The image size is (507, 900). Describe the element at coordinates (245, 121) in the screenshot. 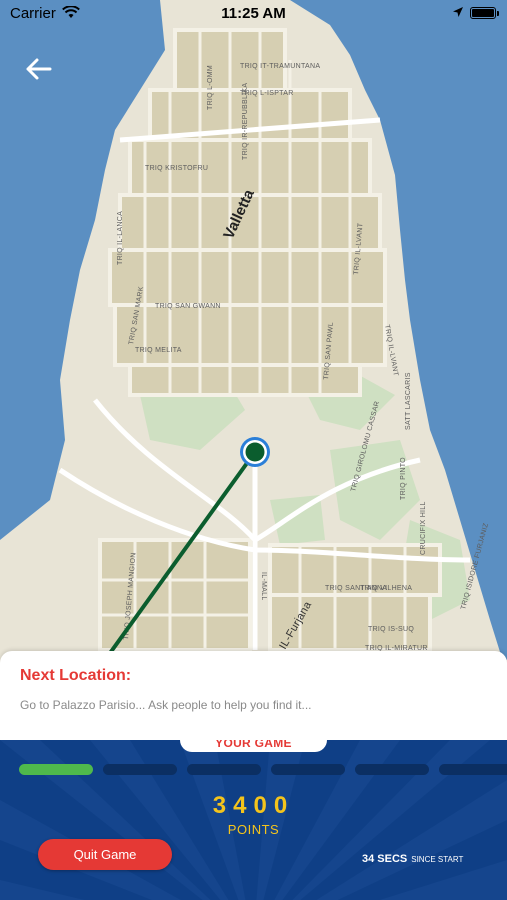

I see `street-label: TRIQ IR-REPUBBLIKA` at that location.